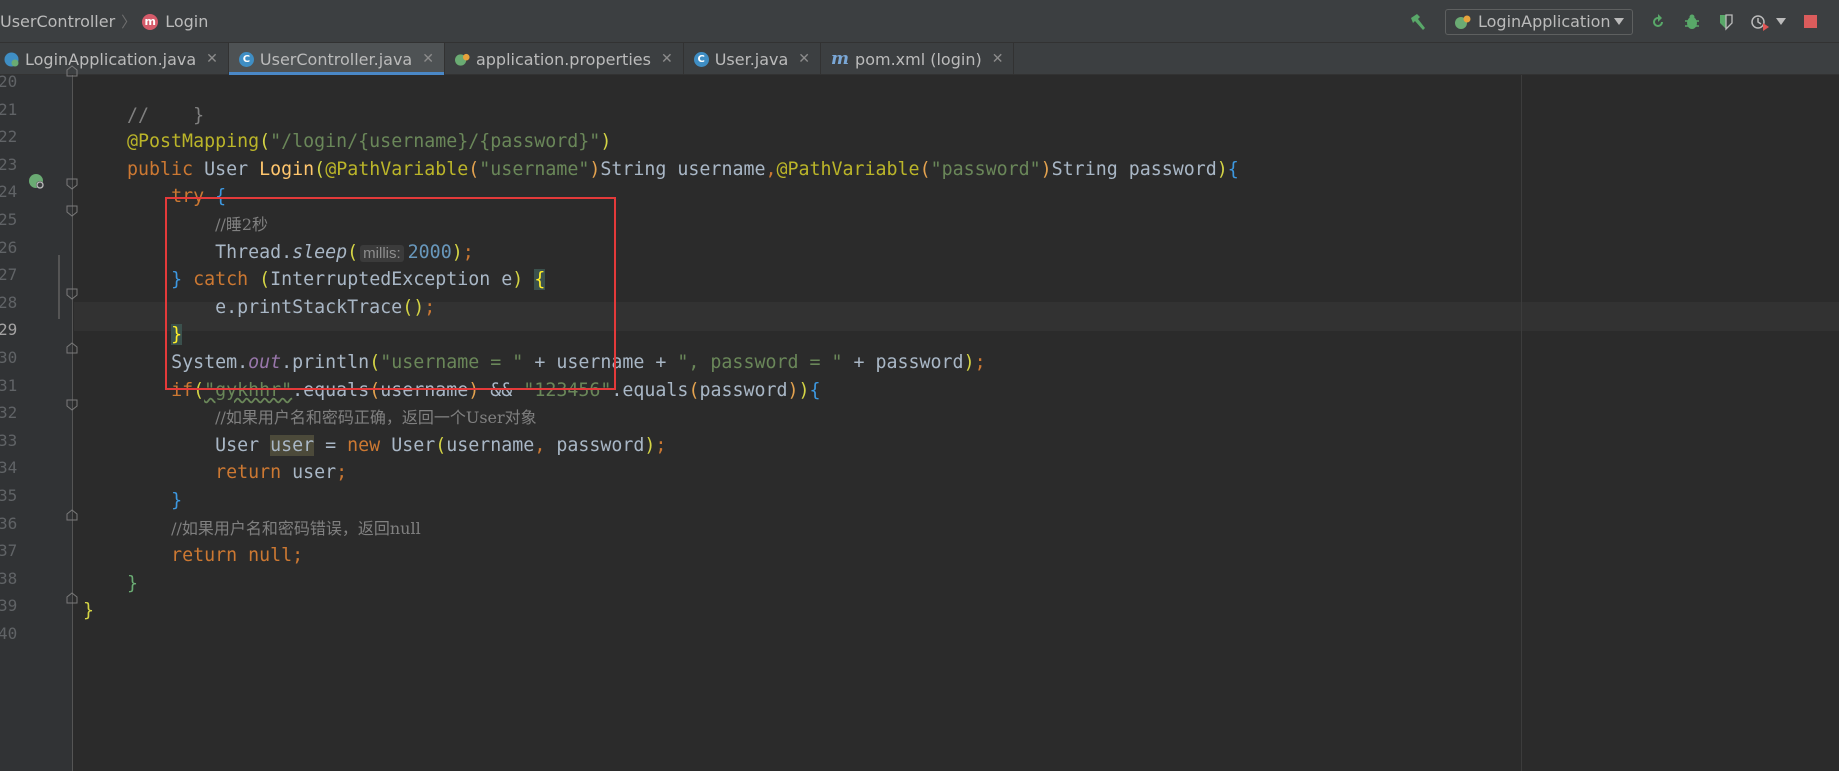 This screenshot has height=771, width=1839. Describe the element at coordinates (9, 633) in the screenshot. I see `line-number: 40` at that location.